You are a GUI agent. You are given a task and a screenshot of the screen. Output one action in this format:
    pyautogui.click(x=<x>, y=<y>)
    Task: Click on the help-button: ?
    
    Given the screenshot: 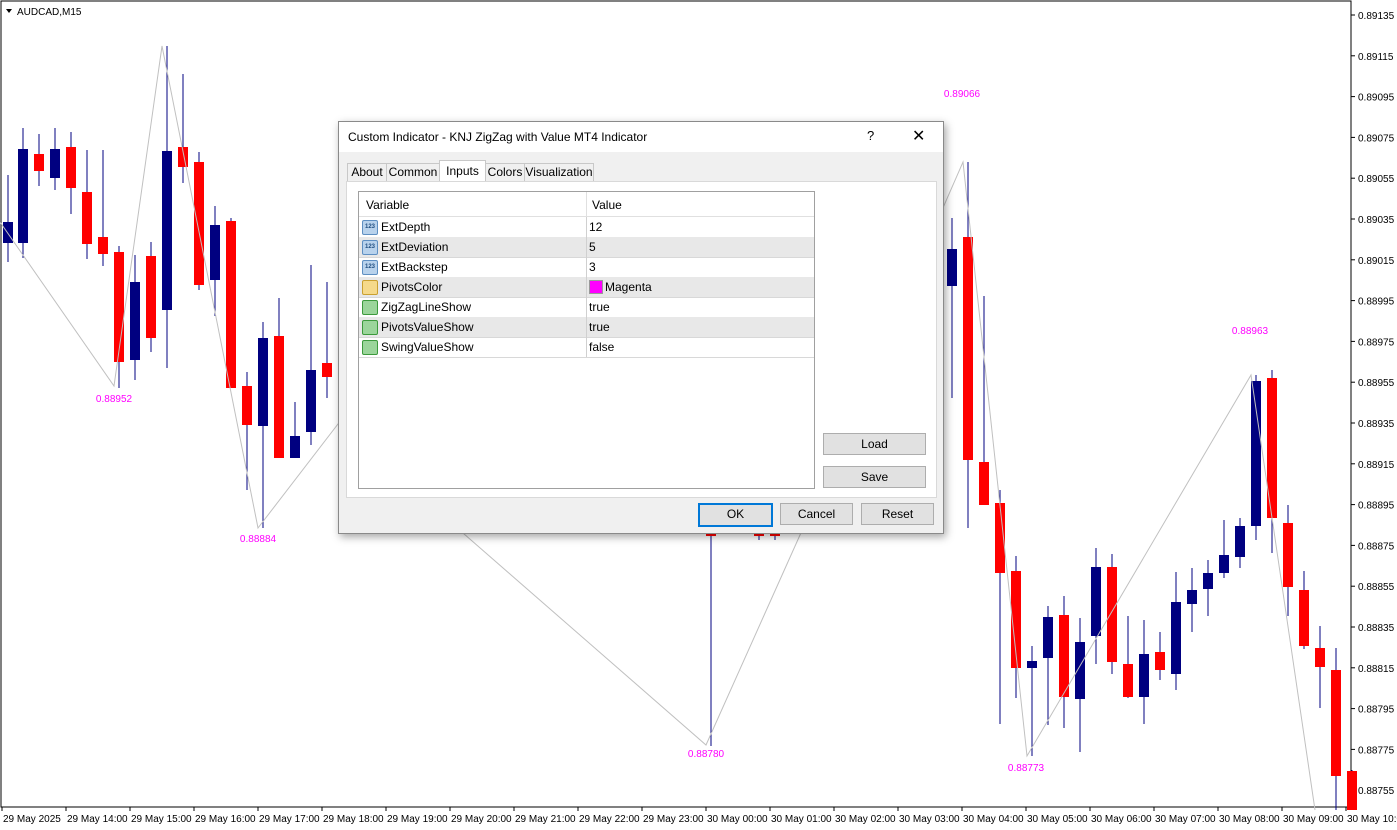 What is the action you would take?
    pyautogui.click(x=870, y=135)
    